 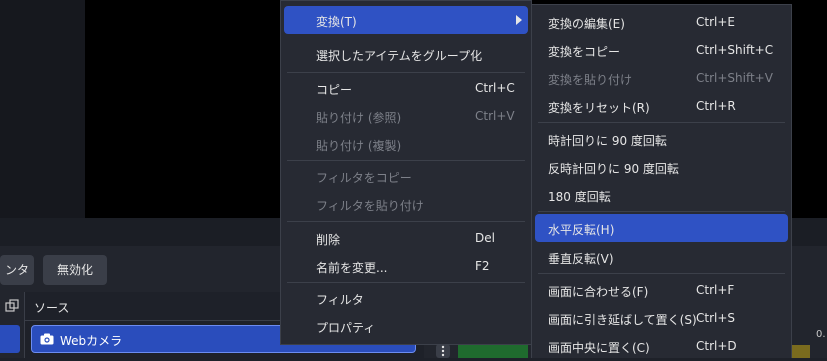 I want to click on menu-item-label: 変換(T), so click(x=336, y=22).